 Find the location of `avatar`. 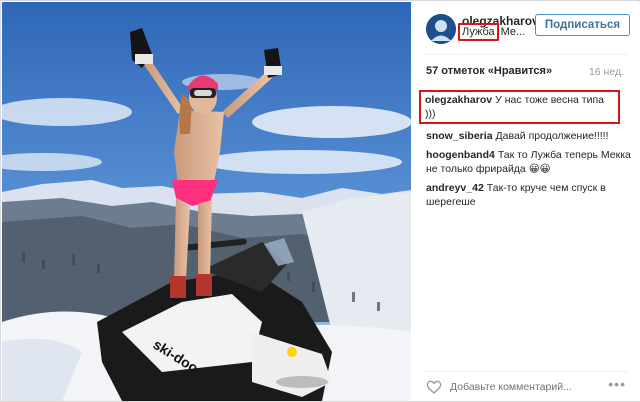

avatar is located at coordinates (441, 29).